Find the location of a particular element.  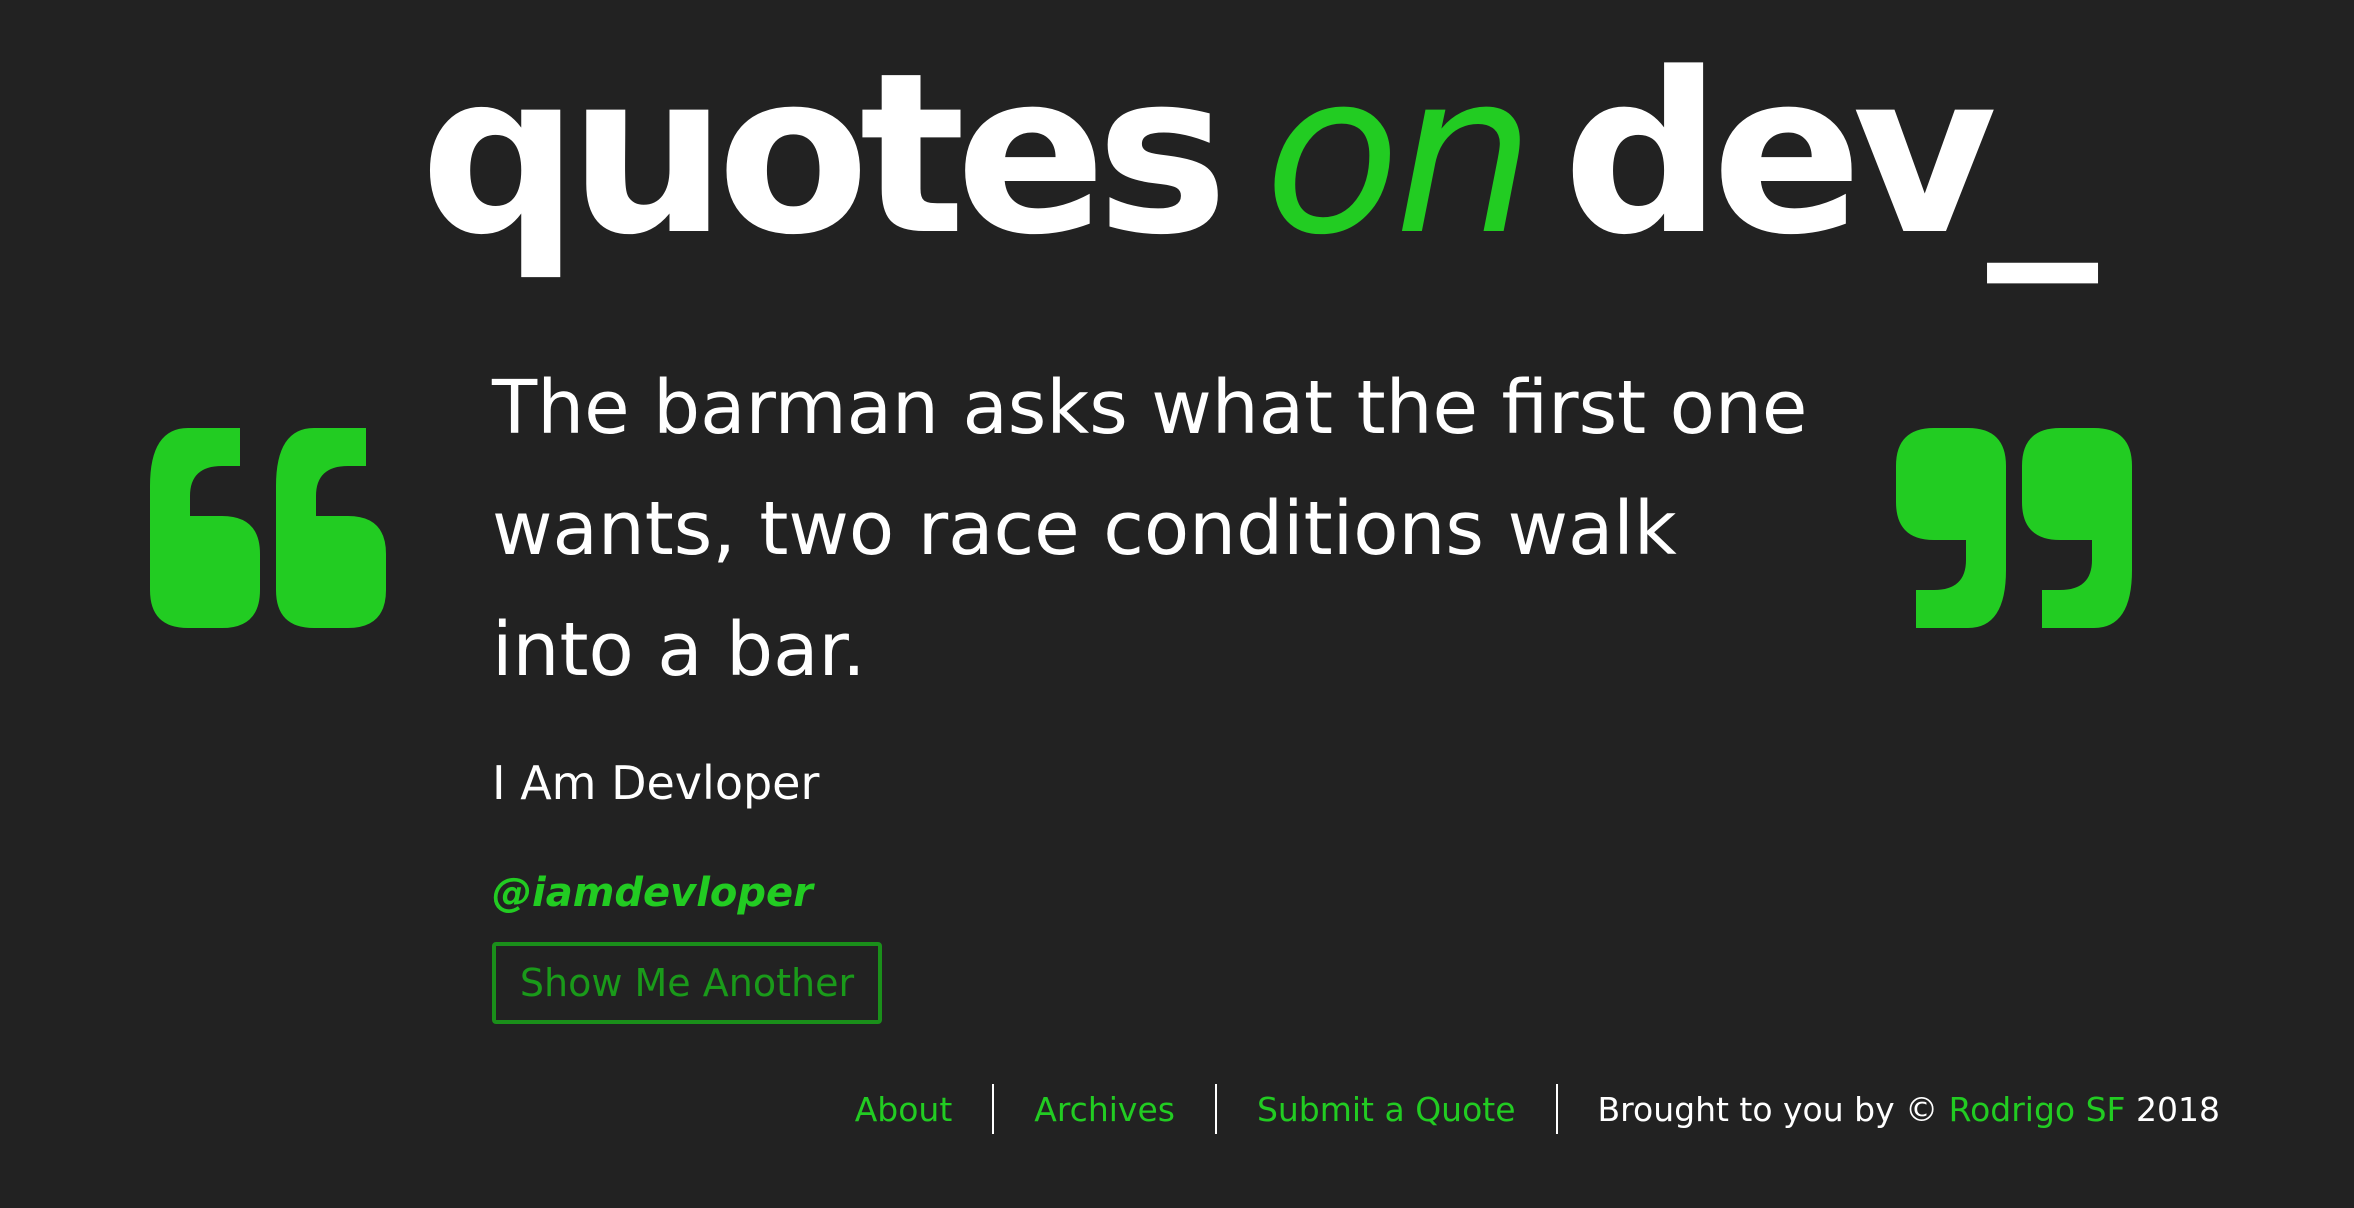

logo-word-on: on is located at coordinates (1399, 155).